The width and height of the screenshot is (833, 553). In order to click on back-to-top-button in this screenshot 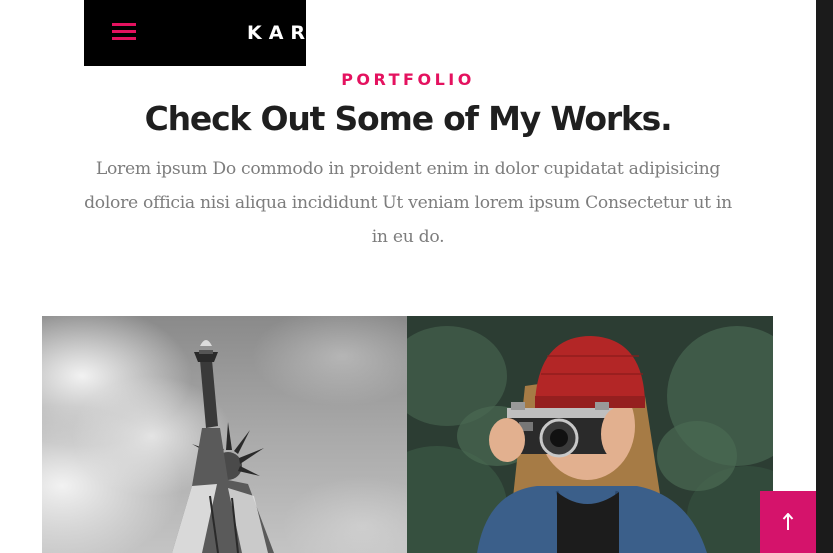, I will do `click(788, 522)`.